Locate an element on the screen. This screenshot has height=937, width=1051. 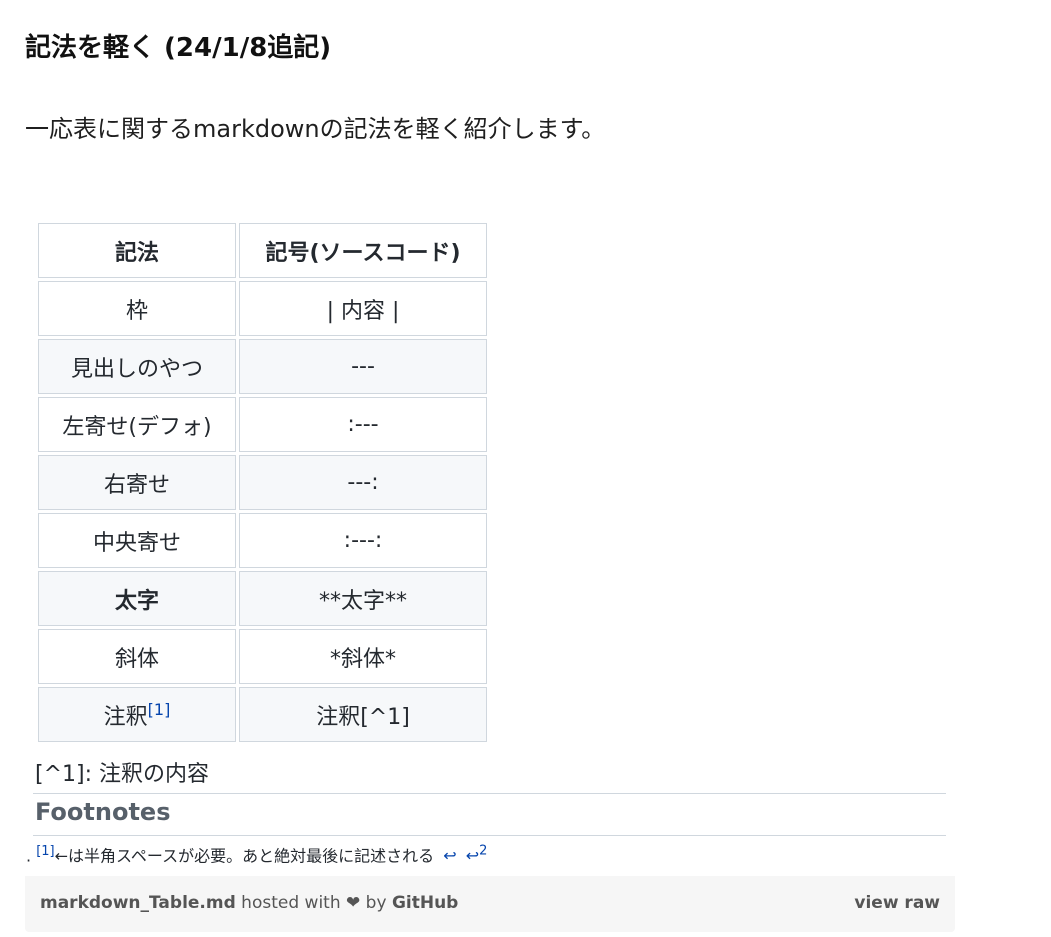
cell-code: --- is located at coordinates (363, 366).